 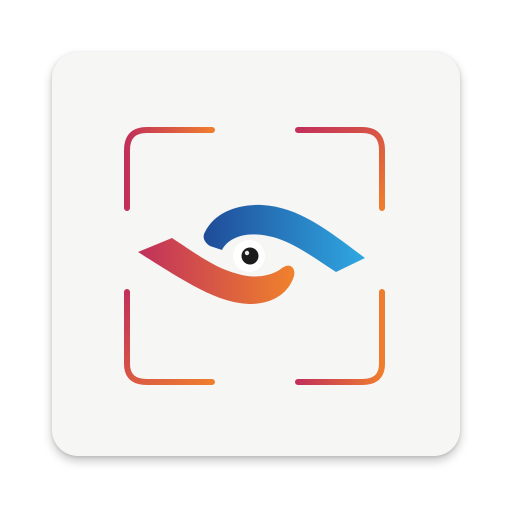 I want to click on frame-corner-top-left, so click(x=169, y=169).